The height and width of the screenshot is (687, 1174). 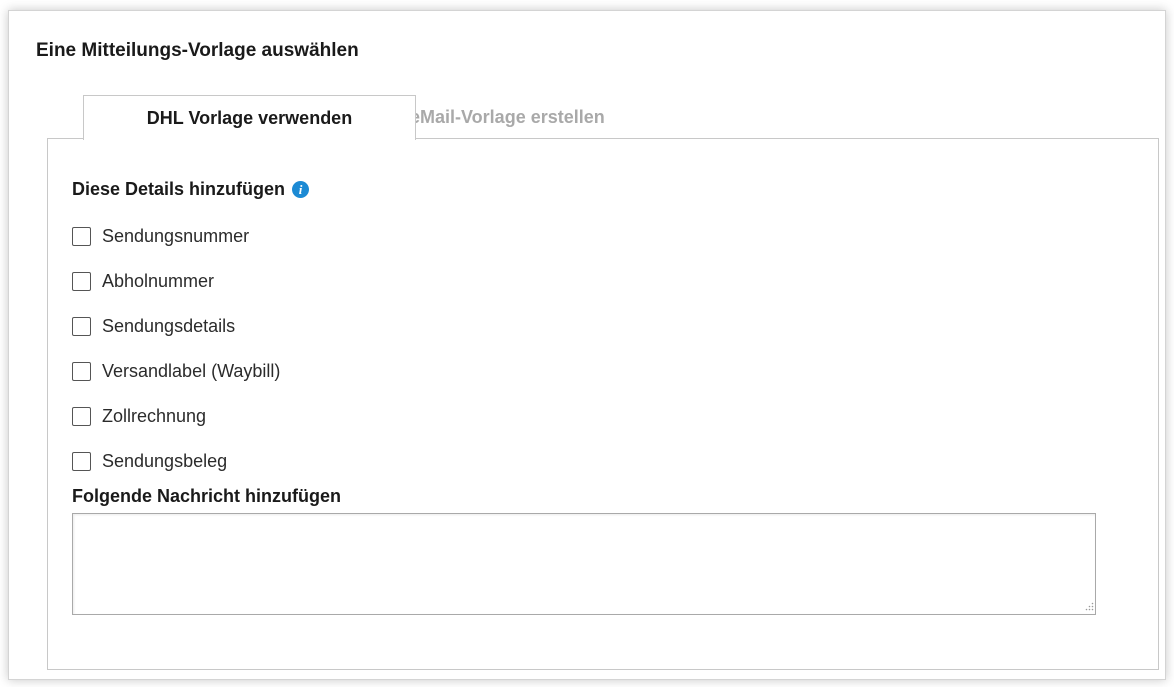 I want to click on checkbox-label: Zollrechnung, so click(x=154, y=415).